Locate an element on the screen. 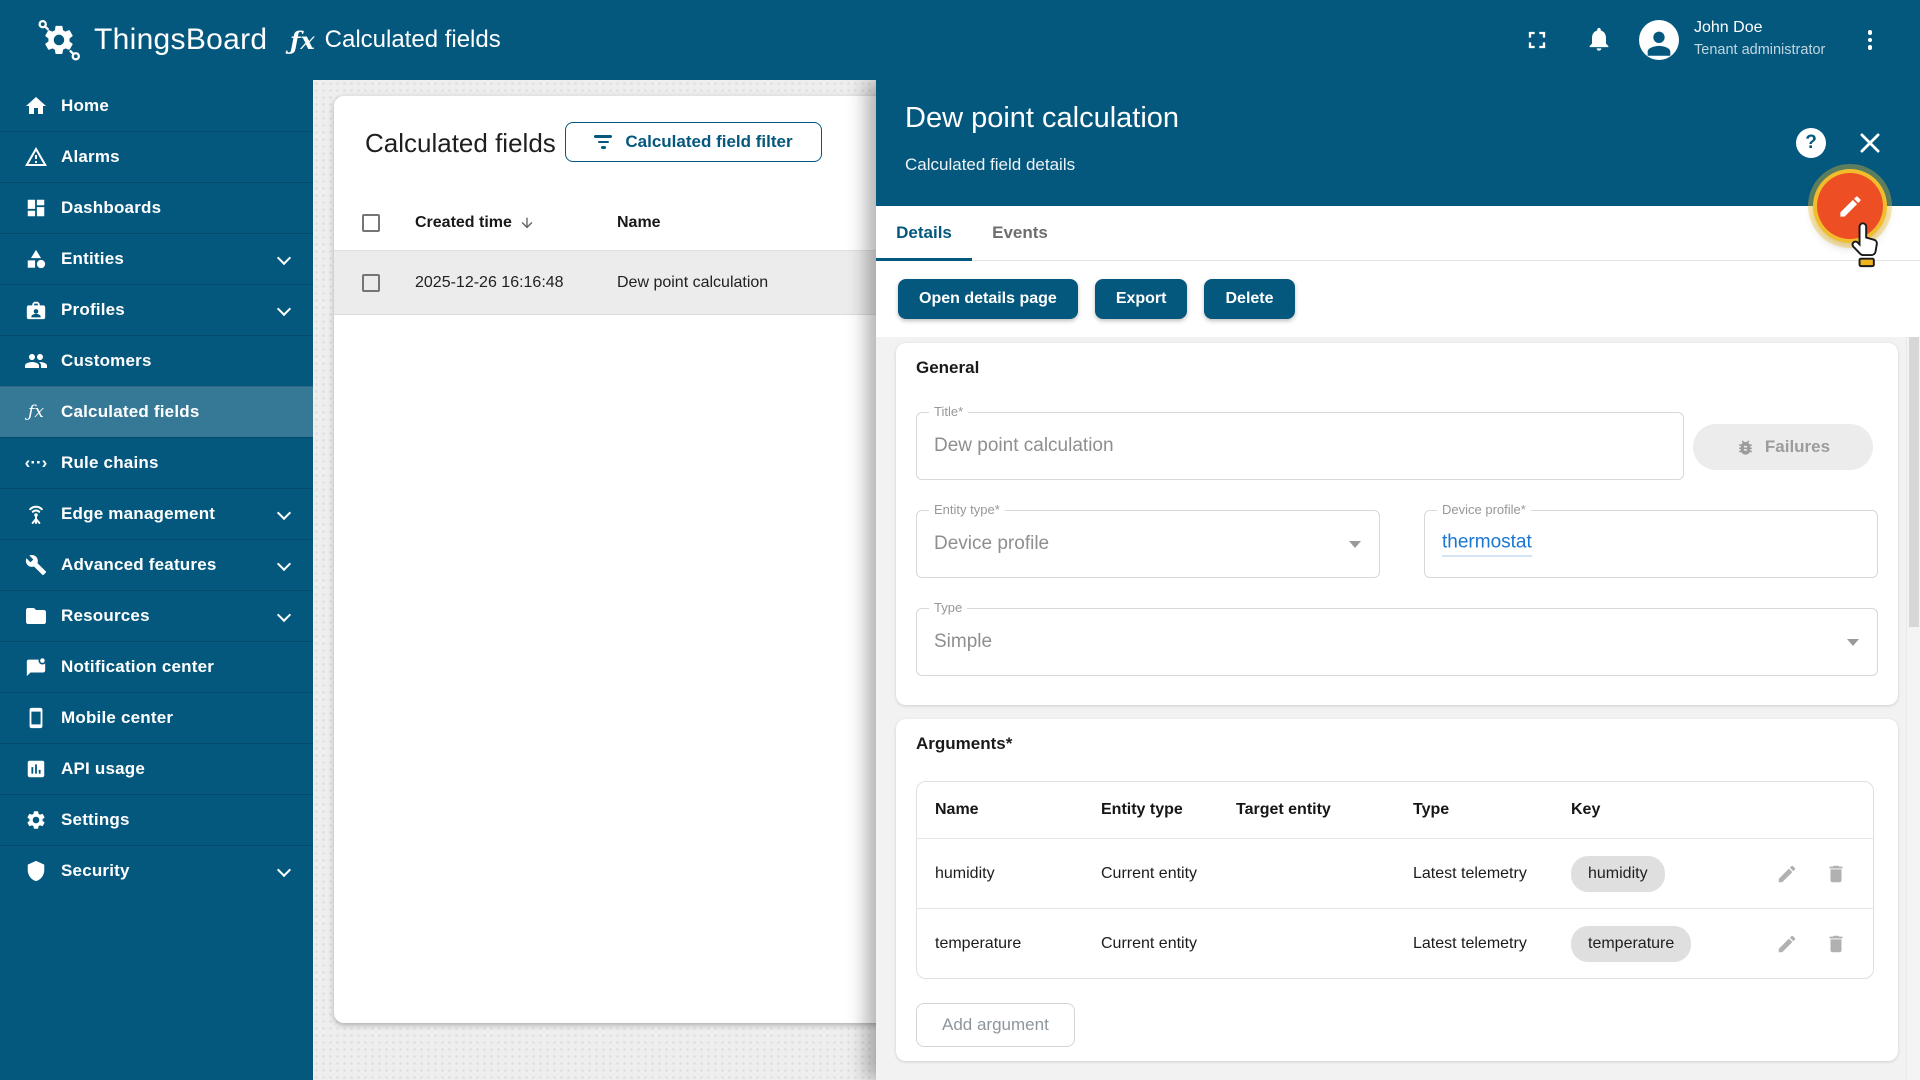  more-menu-icon is located at coordinates (1870, 40).